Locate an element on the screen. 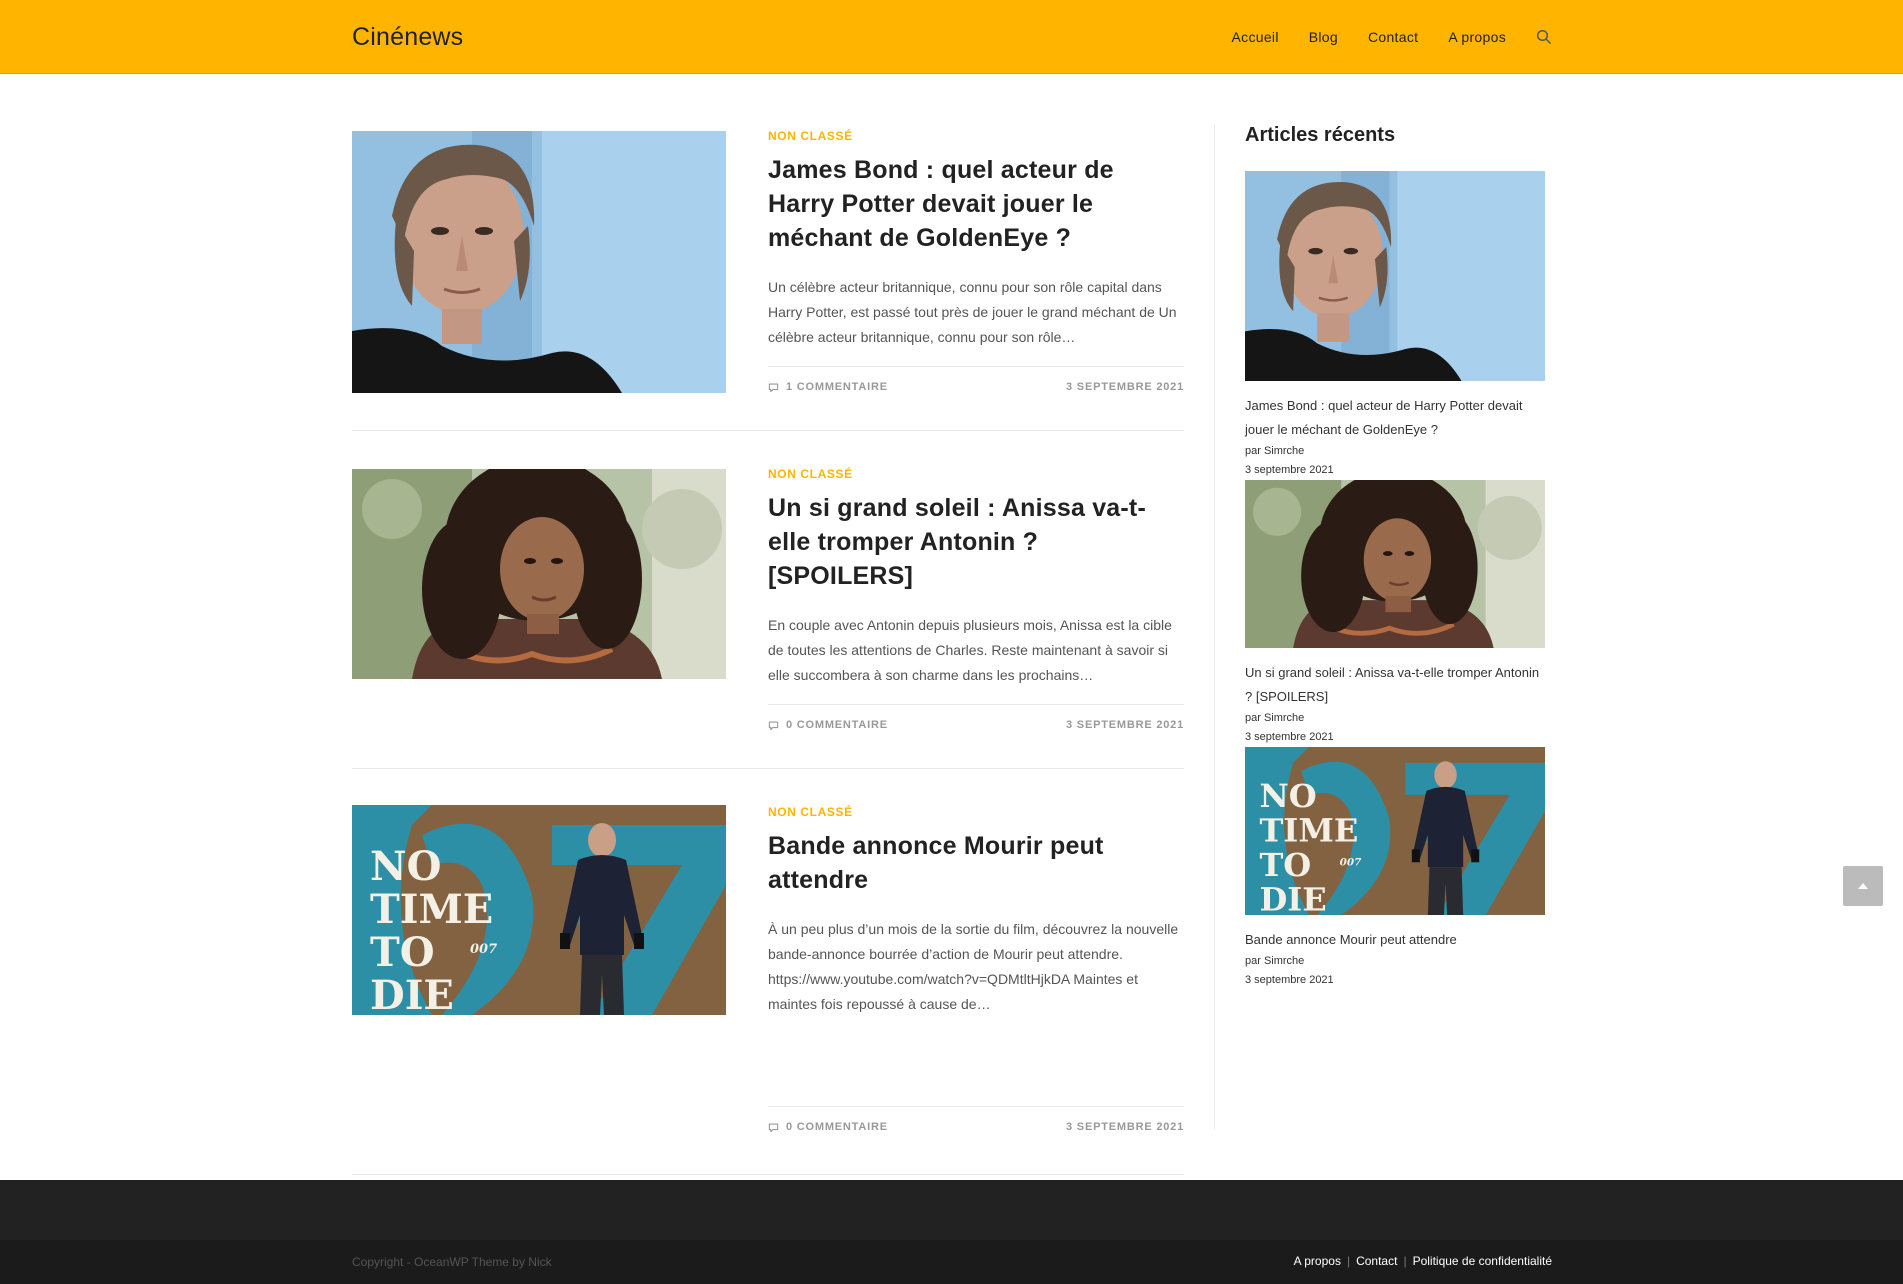 The width and height of the screenshot is (1903, 1284). post-comments-link: 1 Commentaire is located at coordinates (828, 387).